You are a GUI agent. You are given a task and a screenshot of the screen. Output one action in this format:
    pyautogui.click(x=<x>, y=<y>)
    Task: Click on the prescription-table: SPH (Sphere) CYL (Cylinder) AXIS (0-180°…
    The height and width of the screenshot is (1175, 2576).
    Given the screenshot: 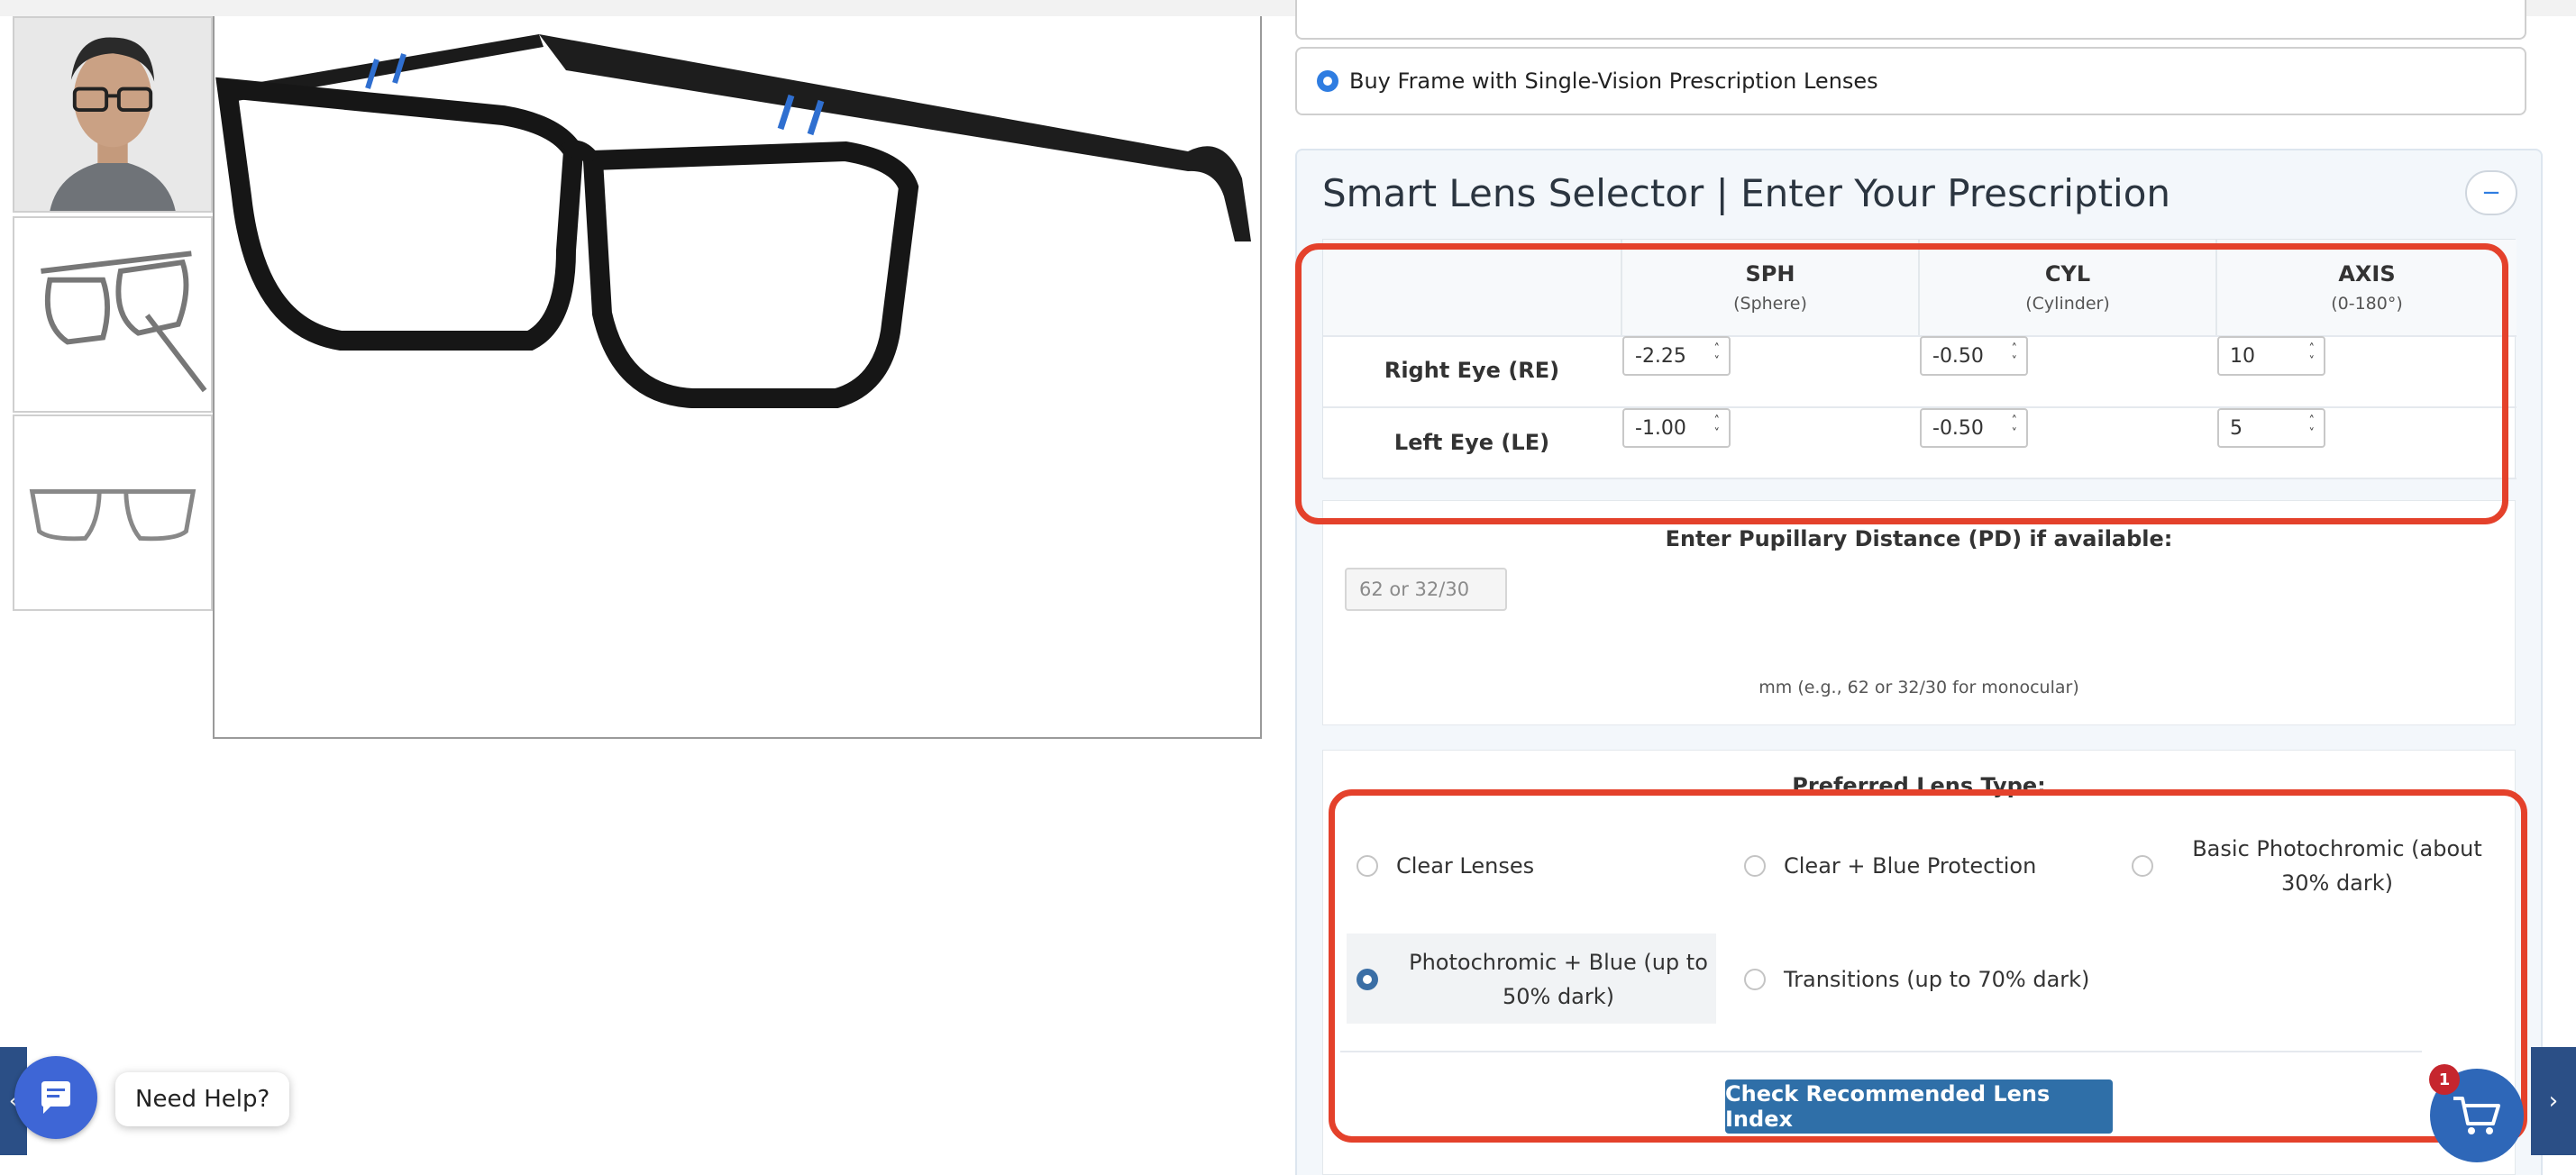 What is the action you would take?
    pyautogui.click(x=1919, y=359)
    